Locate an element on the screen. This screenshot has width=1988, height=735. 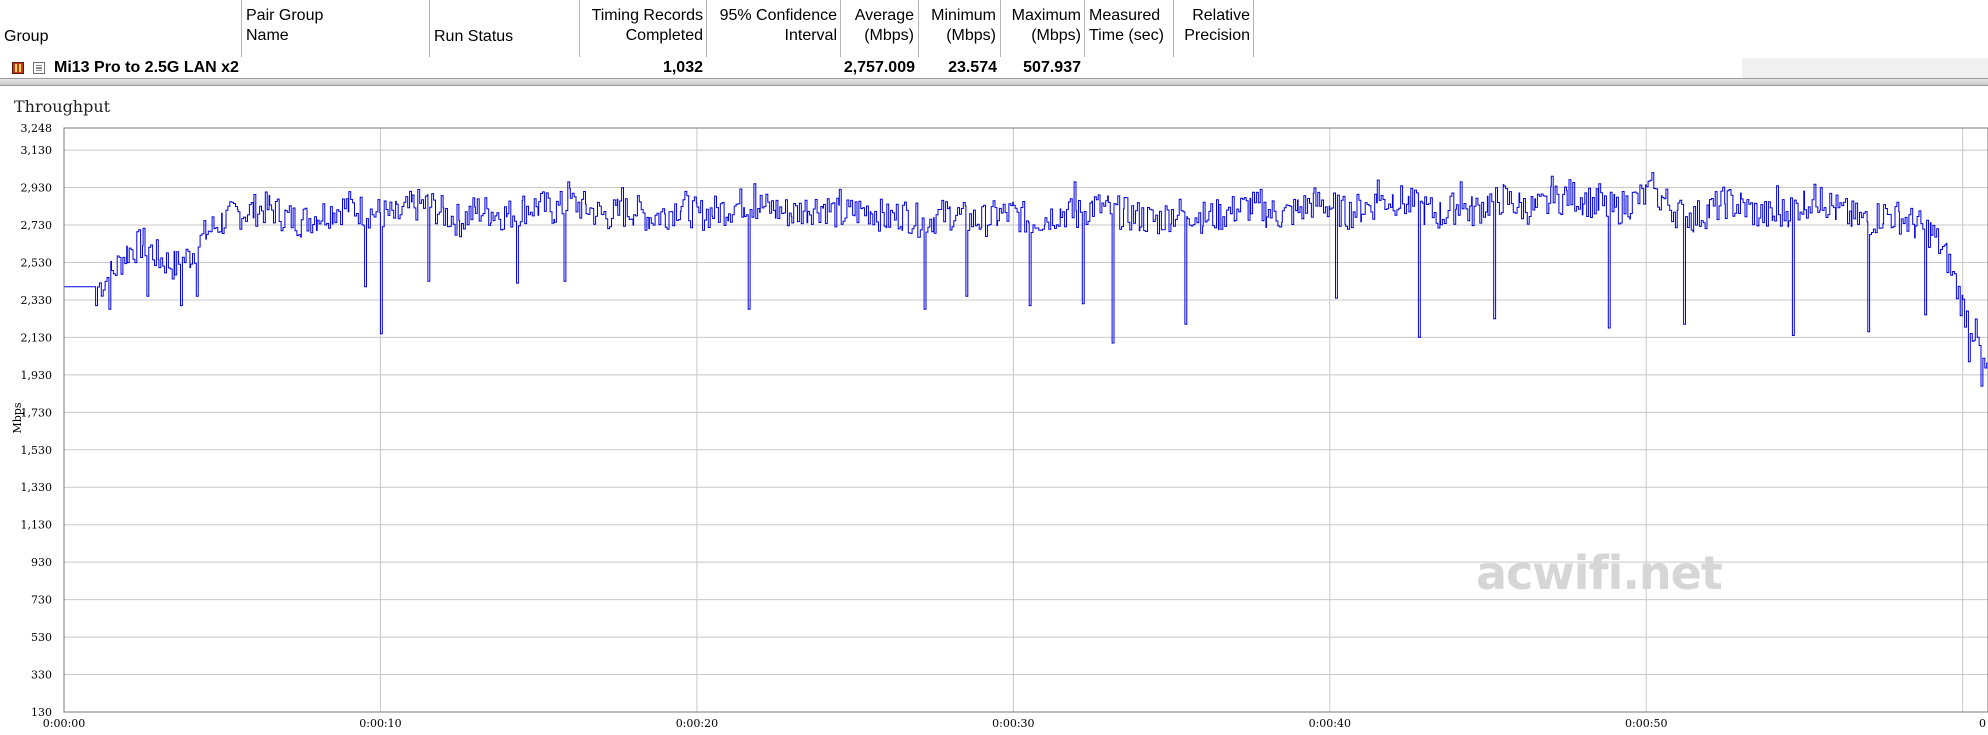
y-tick-label: 1,730 is located at coordinates (37, 412).